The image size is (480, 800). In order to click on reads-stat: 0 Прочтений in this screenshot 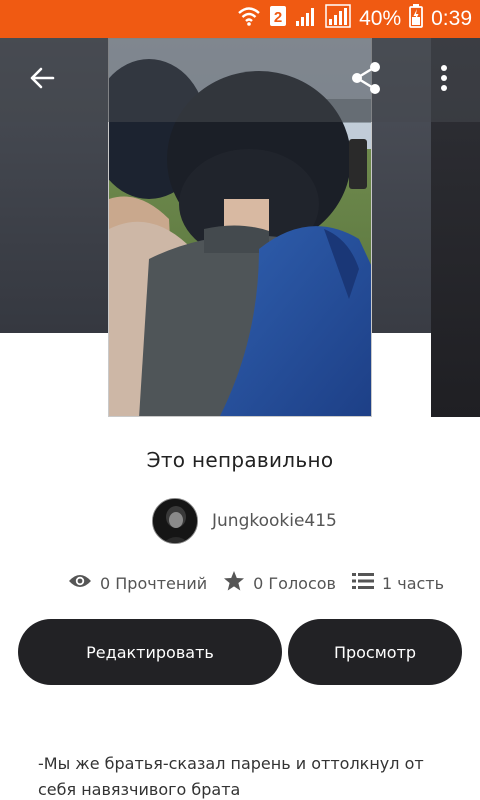, I will do `click(137, 583)`.